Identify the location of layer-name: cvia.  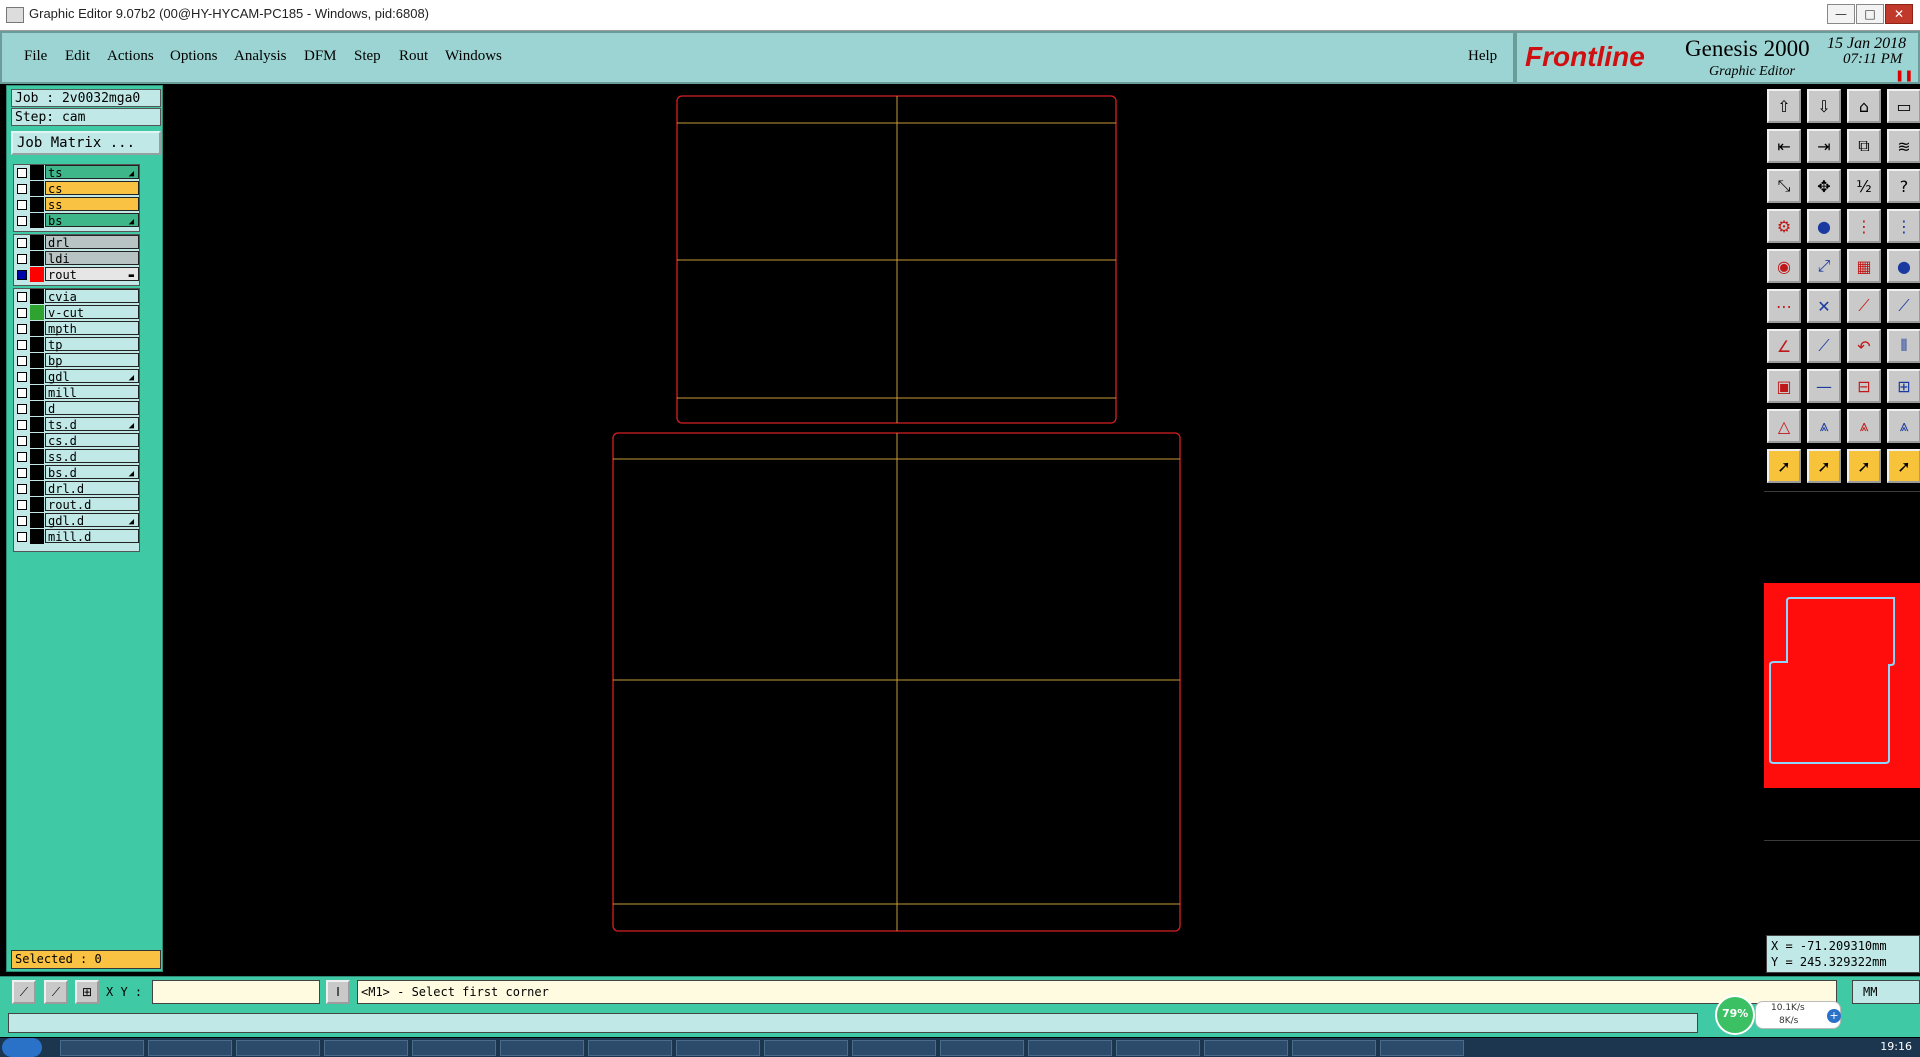
(92, 296).